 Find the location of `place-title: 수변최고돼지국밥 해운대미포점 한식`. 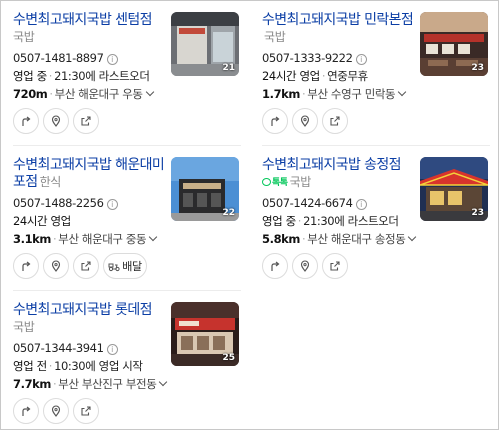

place-title: 수변최고돼지국밥 해운대미포점 한식 is located at coordinates (89, 174).